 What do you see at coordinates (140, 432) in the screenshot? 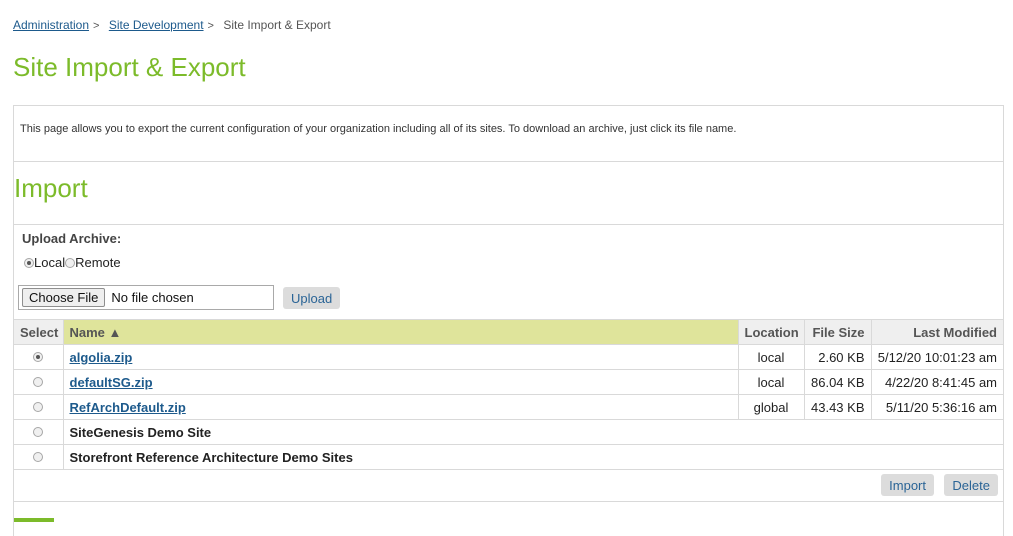
I see `site-name: SiteGenesis Demo Site` at bounding box center [140, 432].